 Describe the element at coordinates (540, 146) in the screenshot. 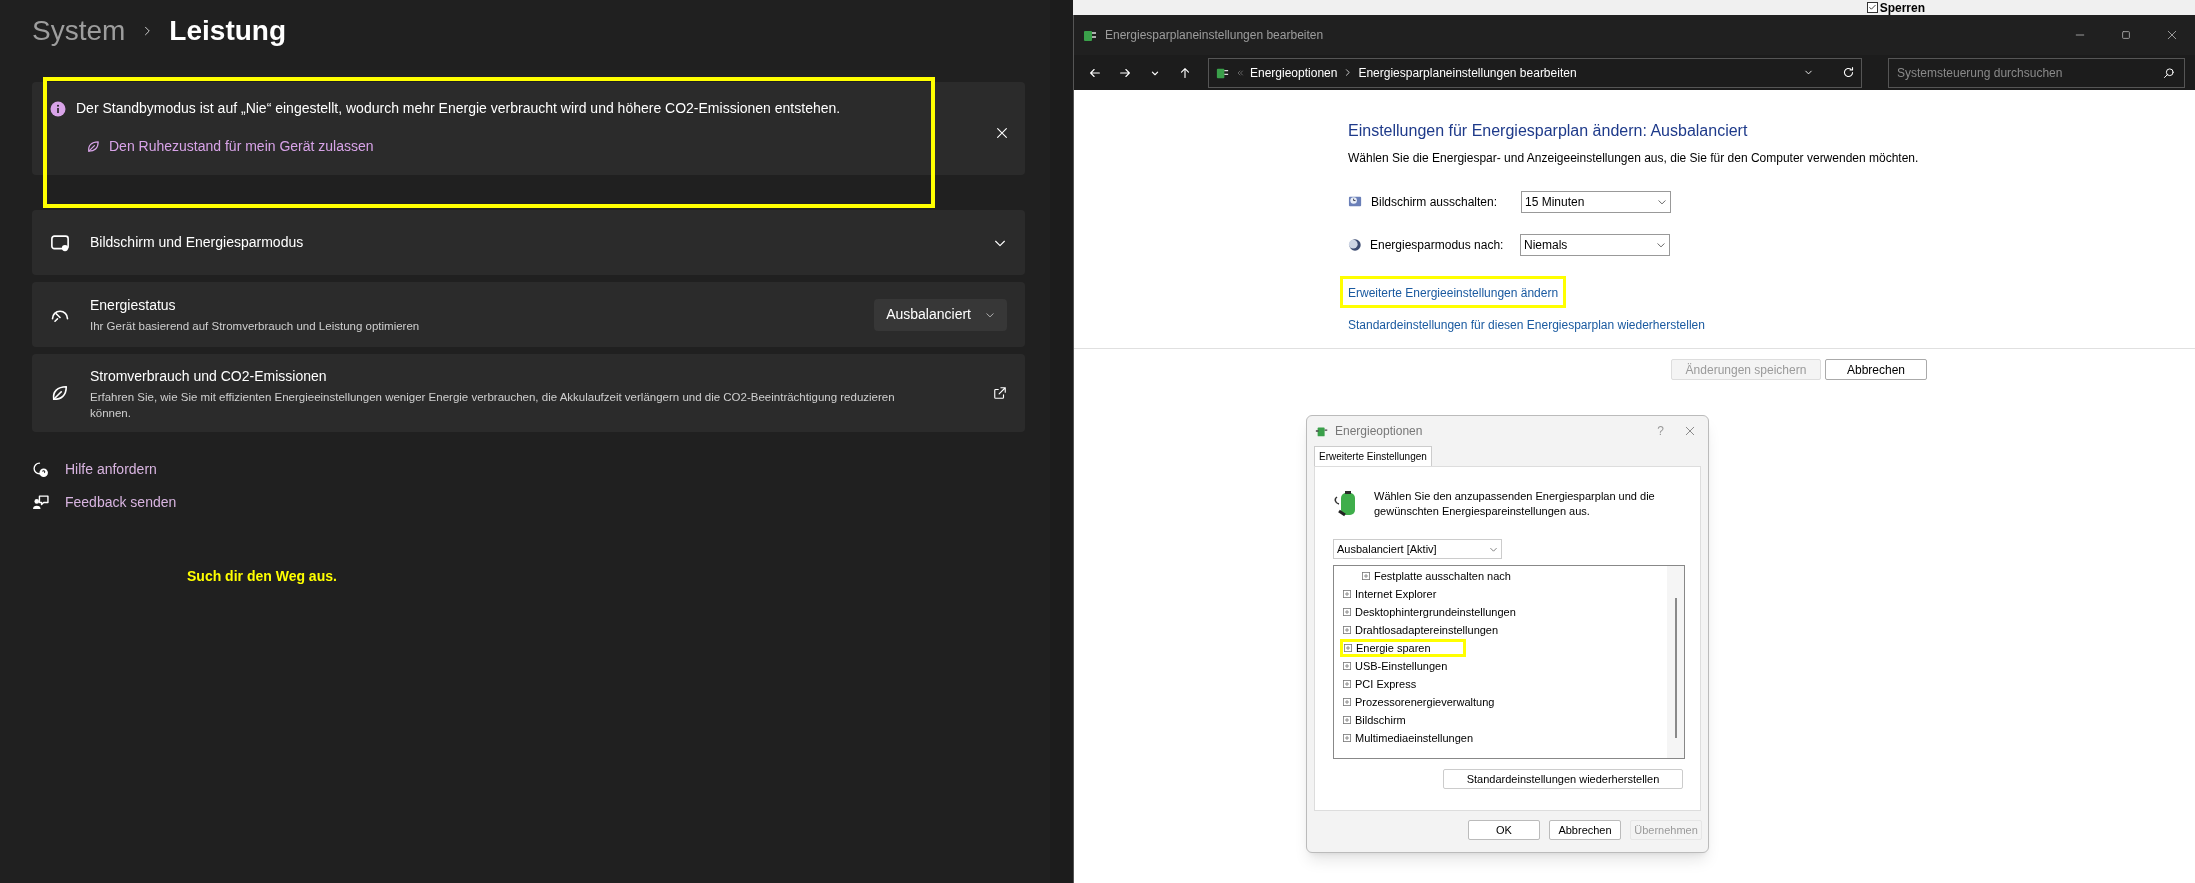

I see `sleep-link: Den Ruhezustand für mein Gerät zulassen` at that location.